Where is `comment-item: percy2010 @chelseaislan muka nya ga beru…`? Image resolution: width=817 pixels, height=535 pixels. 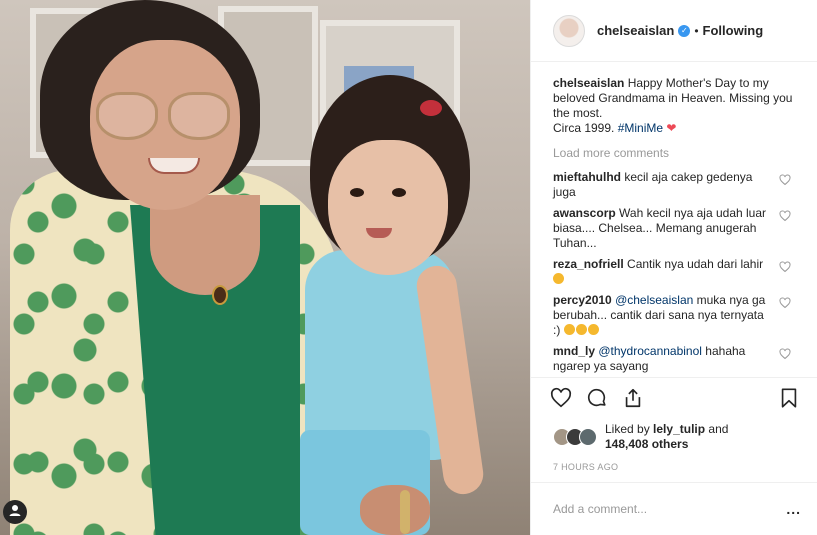 comment-item: percy2010 @chelseaislan muka nya ga beru… is located at coordinates (677, 315).